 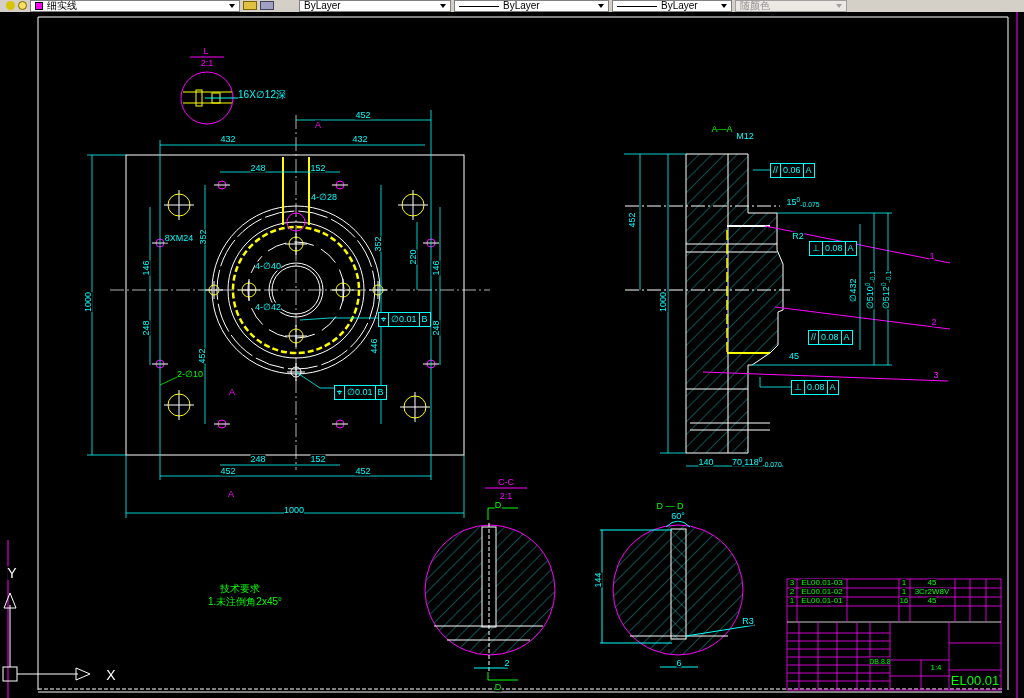 I want to click on note-label: 4-∅42, so click(x=268, y=307).